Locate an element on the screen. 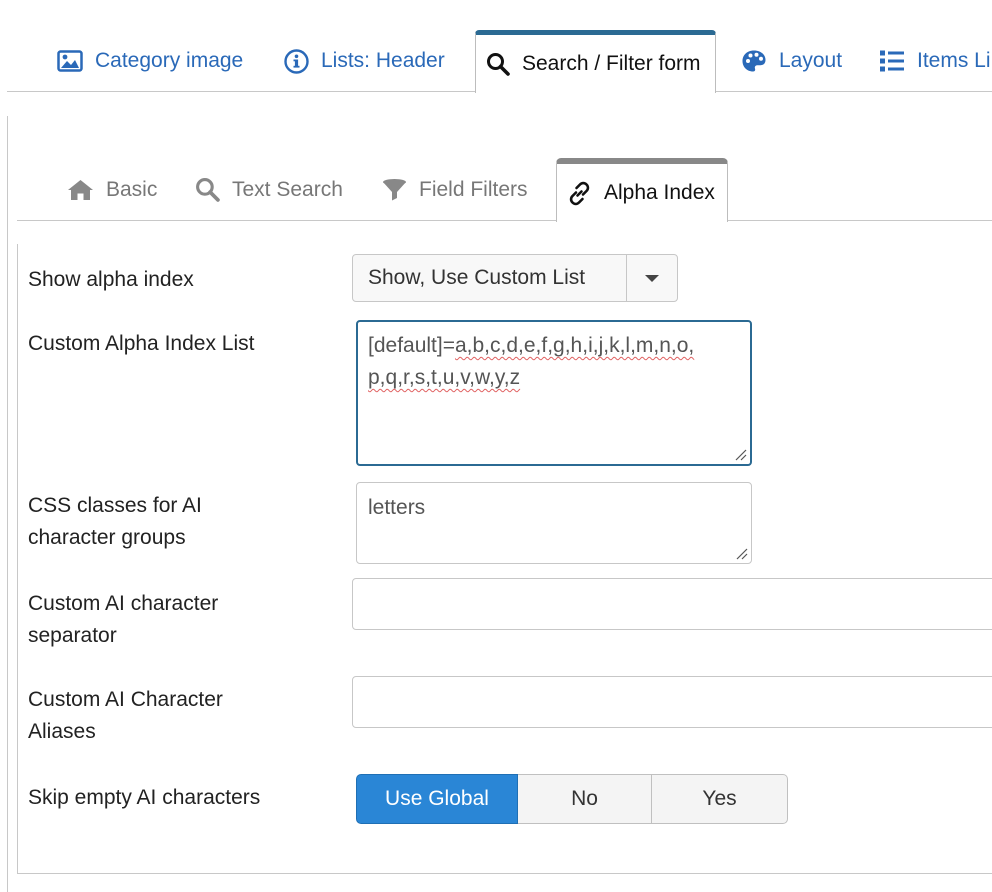  tab-label: Items Li is located at coordinates (954, 60).